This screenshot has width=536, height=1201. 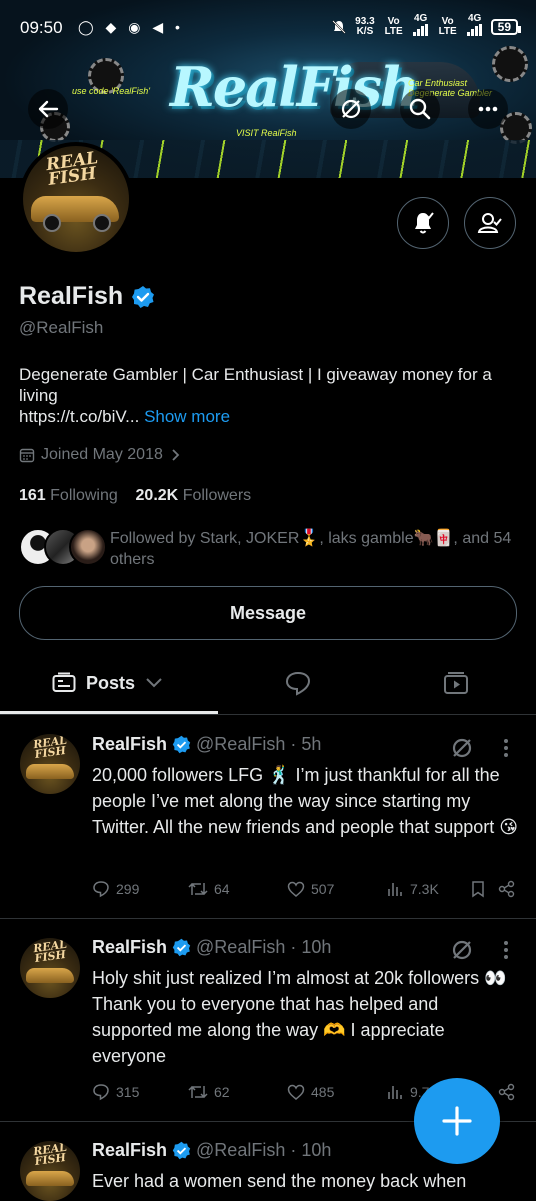 I want to click on follower-avatar, so click(x=88, y=547).